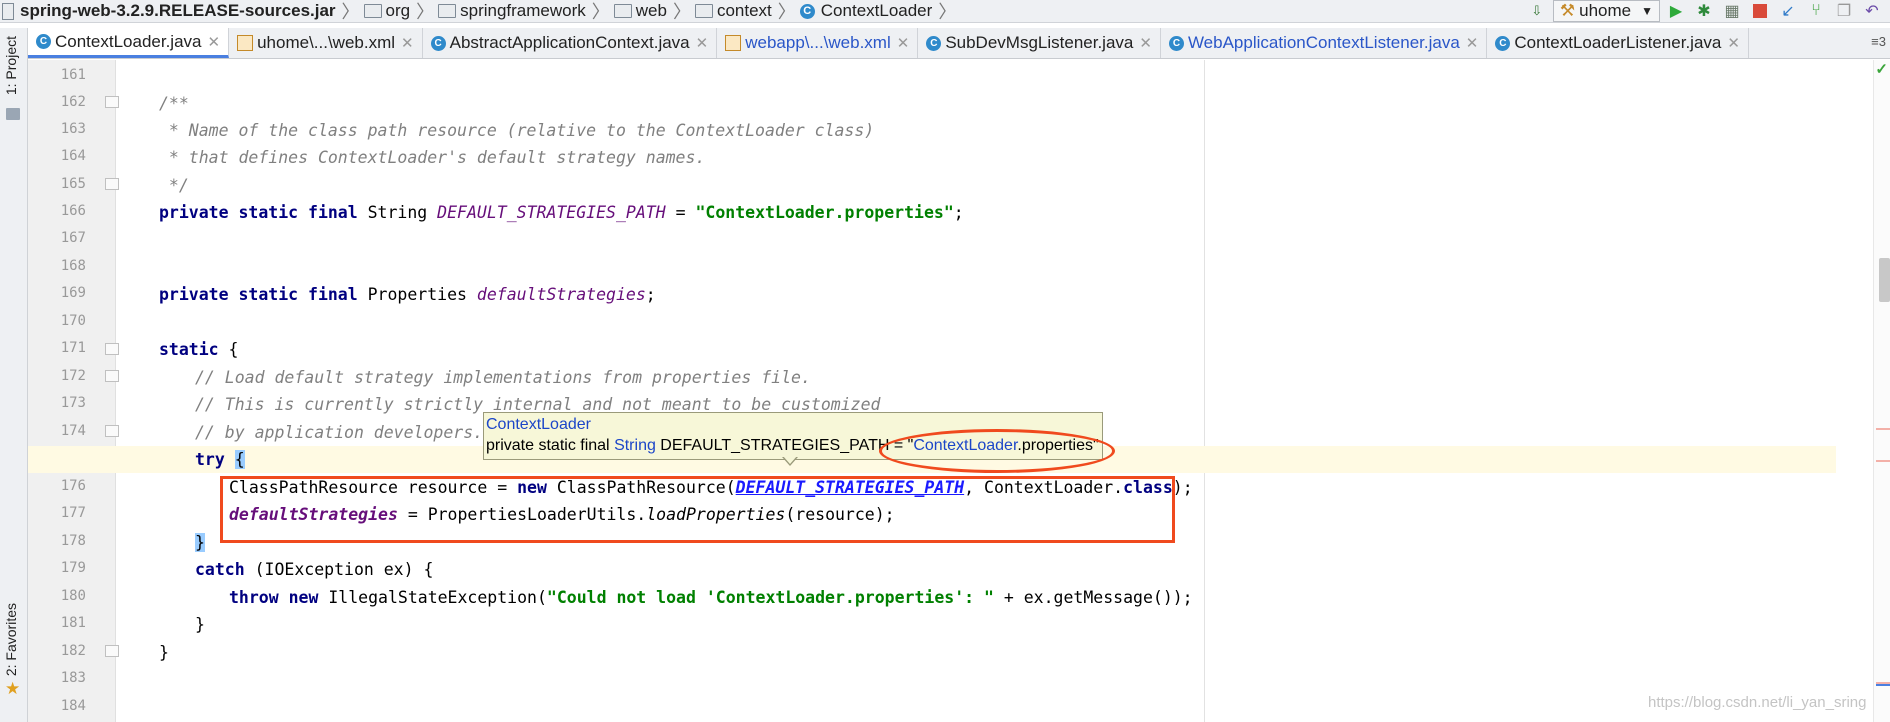 This screenshot has height=722, width=1890. Describe the element at coordinates (523, 10) in the screenshot. I see `breadcrumb-label: springframework` at that location.